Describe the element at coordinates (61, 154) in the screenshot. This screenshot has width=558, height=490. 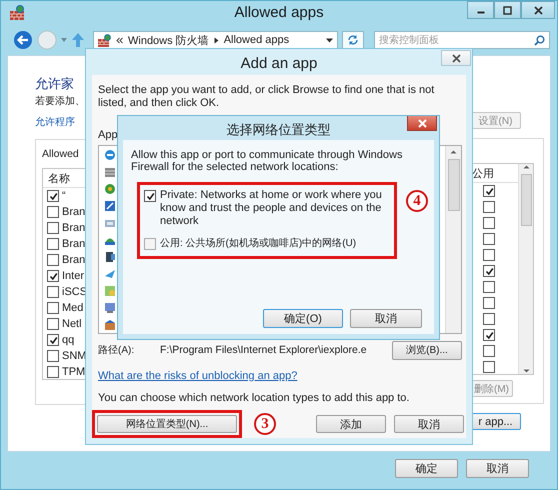
I see `group-label: Allowed` at that location.